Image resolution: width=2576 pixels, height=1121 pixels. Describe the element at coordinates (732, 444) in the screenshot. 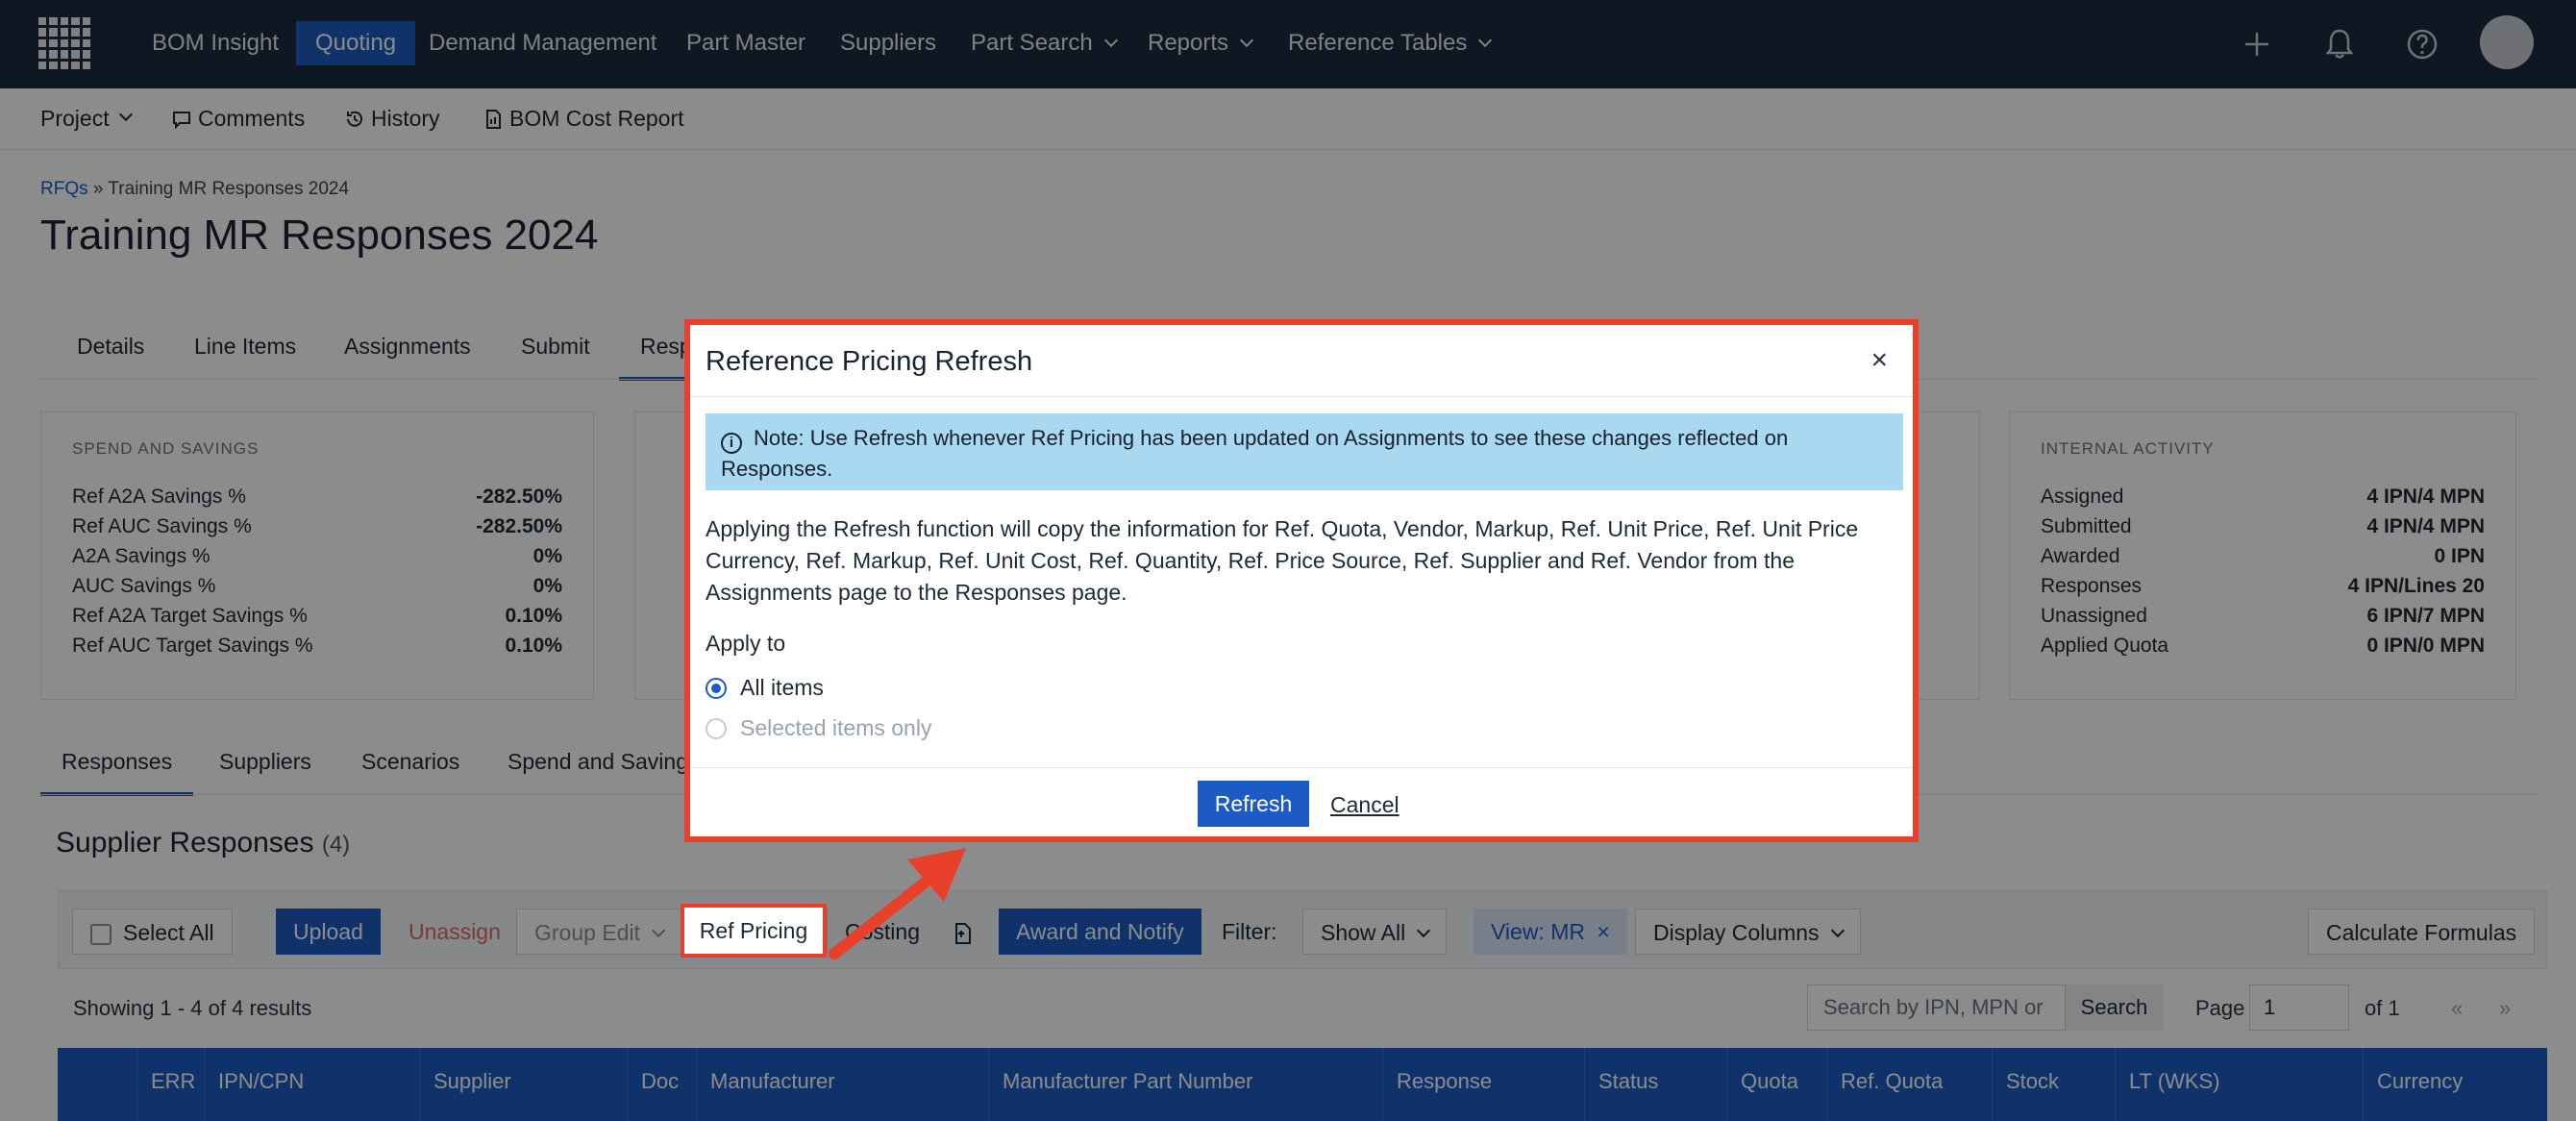

I see `info-icon: i` at that location.